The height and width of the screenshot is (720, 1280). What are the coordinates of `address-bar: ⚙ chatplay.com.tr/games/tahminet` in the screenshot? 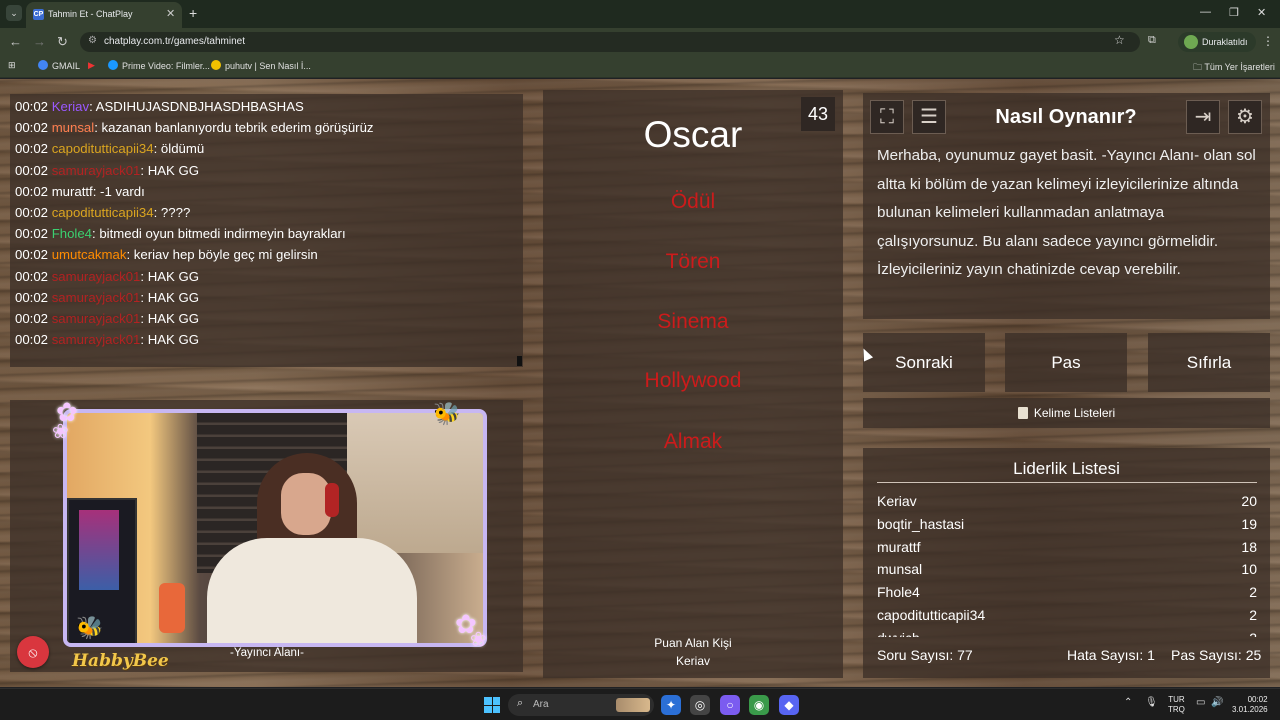 It's located at (610, 42).